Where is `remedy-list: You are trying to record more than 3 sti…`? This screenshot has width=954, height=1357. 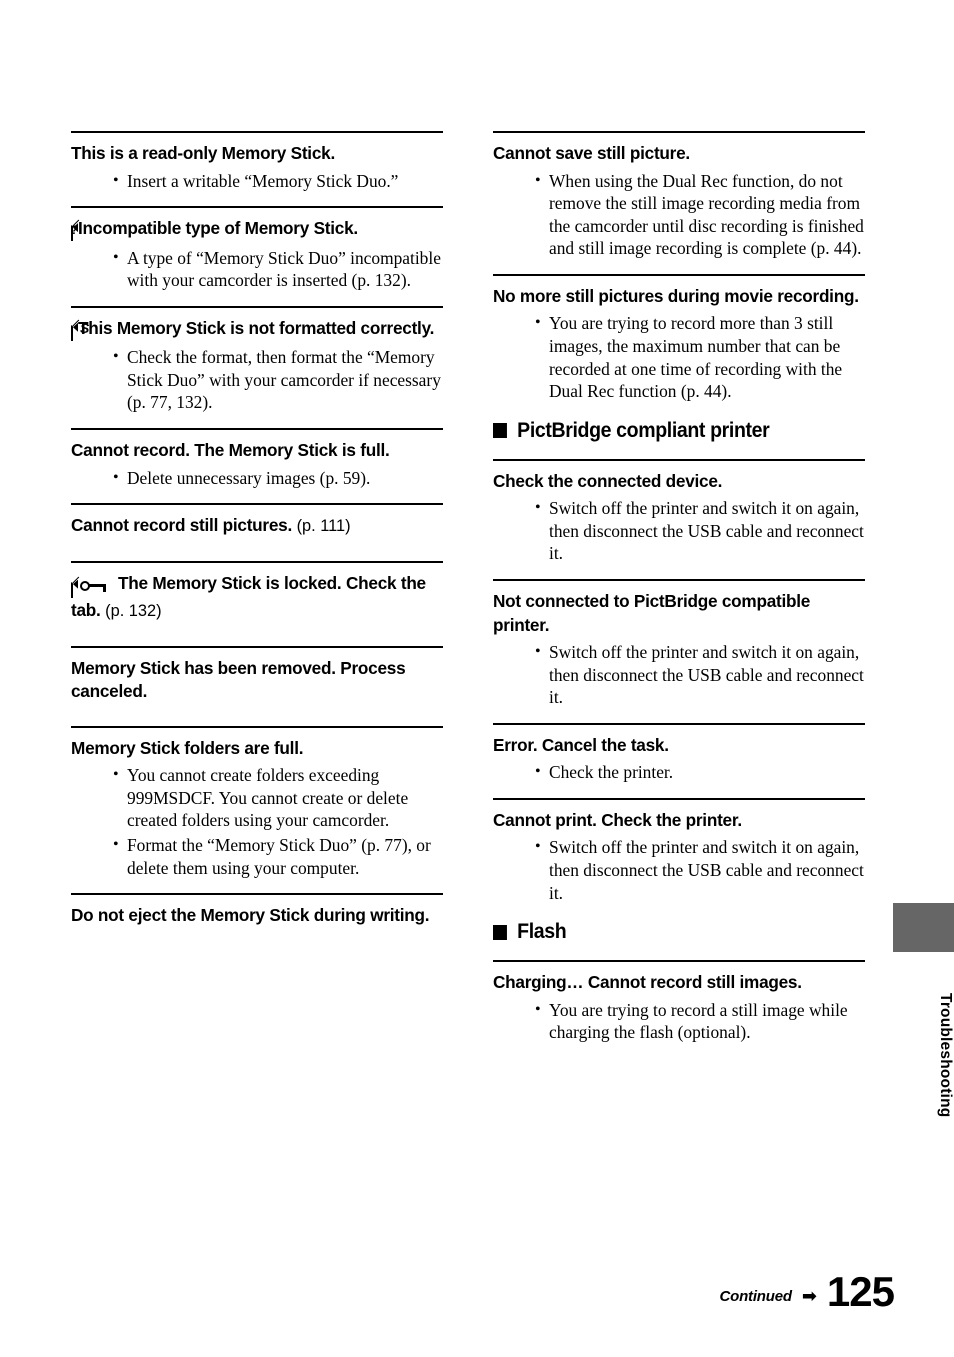 remedy-list: You are trying to record more than 3 sti… is located at coordinates (679, 357).